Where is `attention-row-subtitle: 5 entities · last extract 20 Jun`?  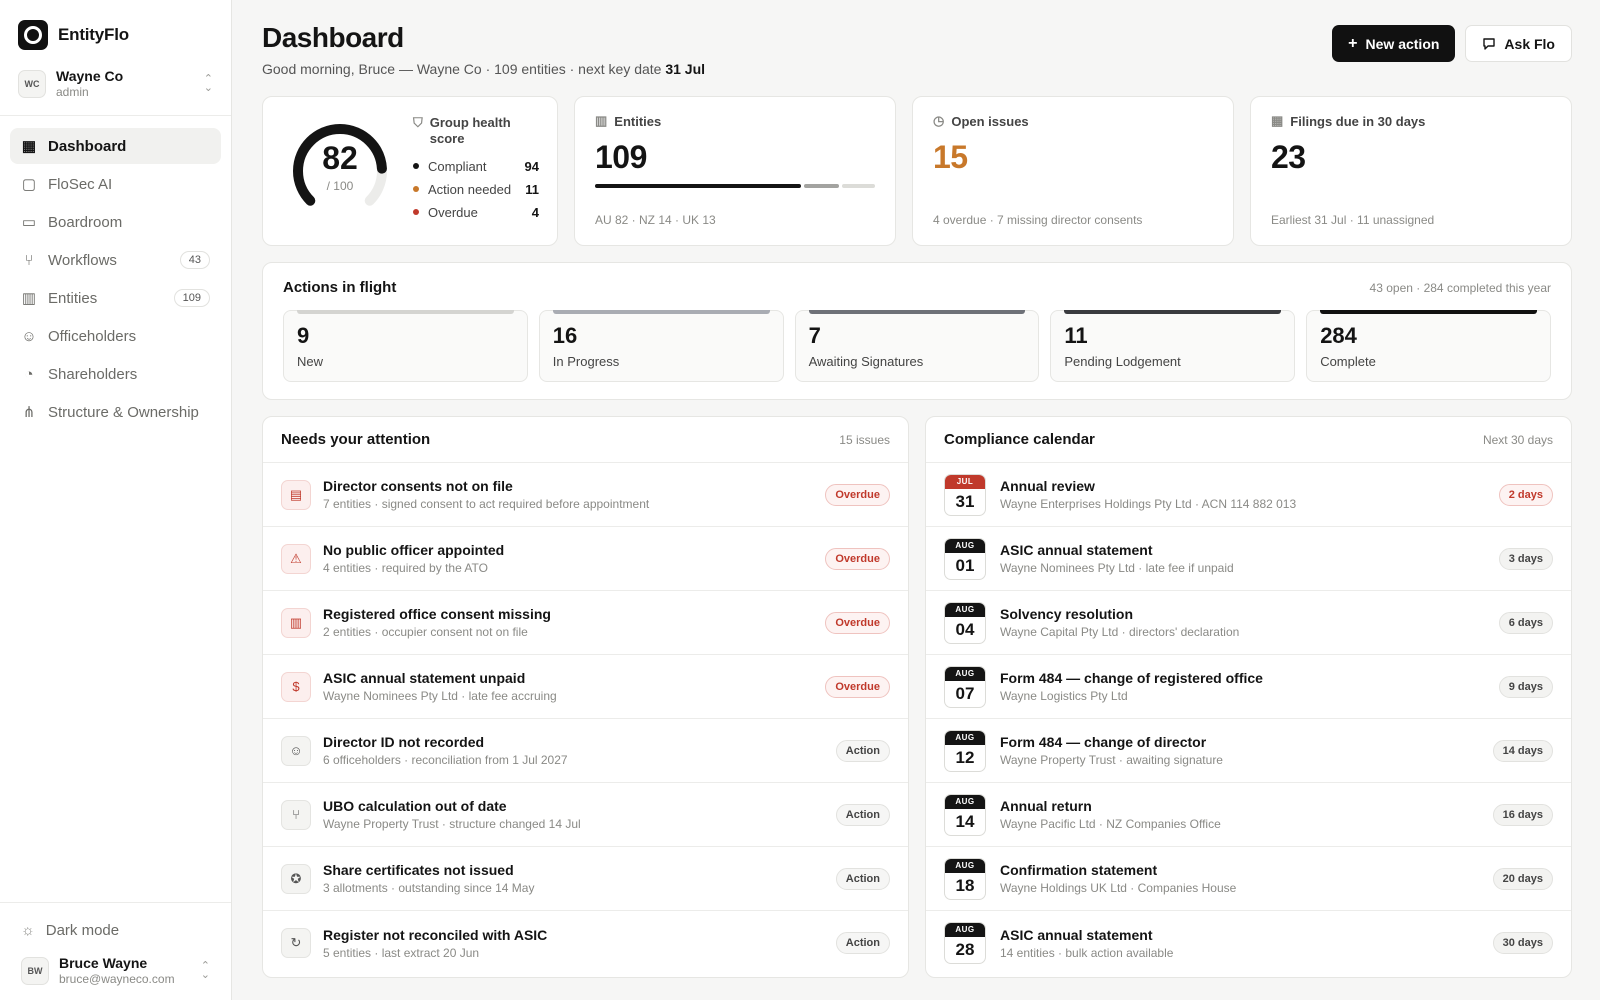 attention-row-subtitle: 5 entities · last extract 20 Jun is located at coordinates (401, 952).